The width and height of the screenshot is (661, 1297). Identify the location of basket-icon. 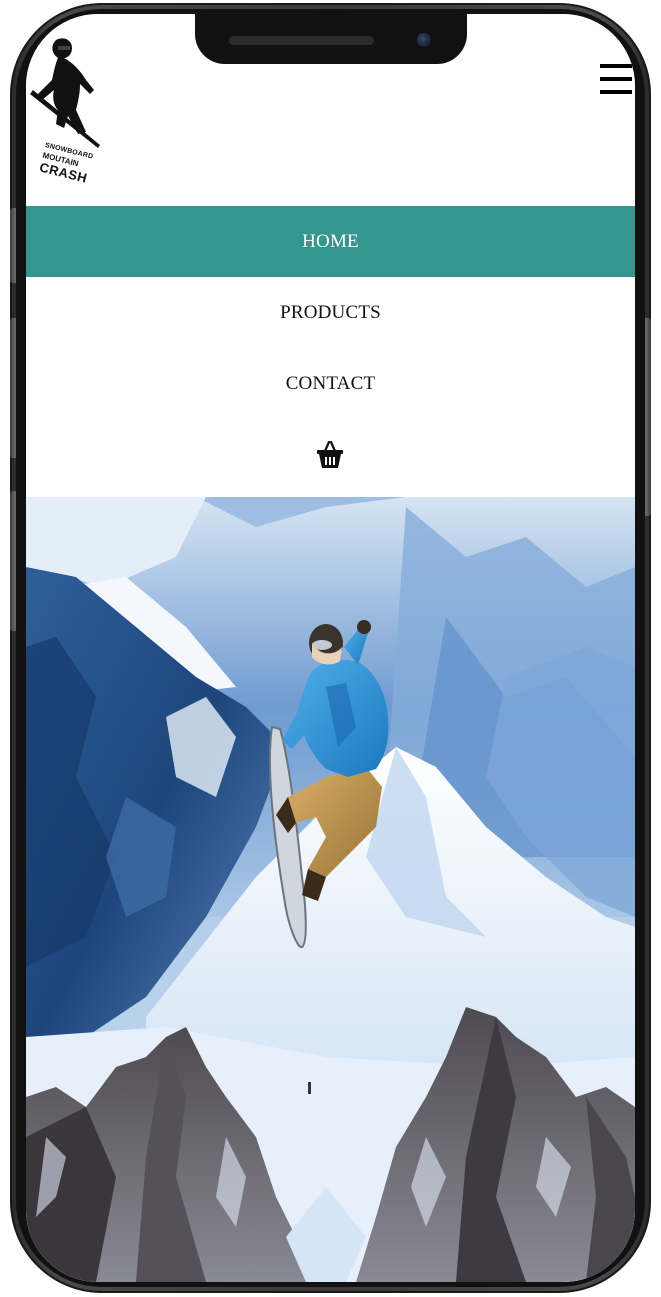
(330, 455).